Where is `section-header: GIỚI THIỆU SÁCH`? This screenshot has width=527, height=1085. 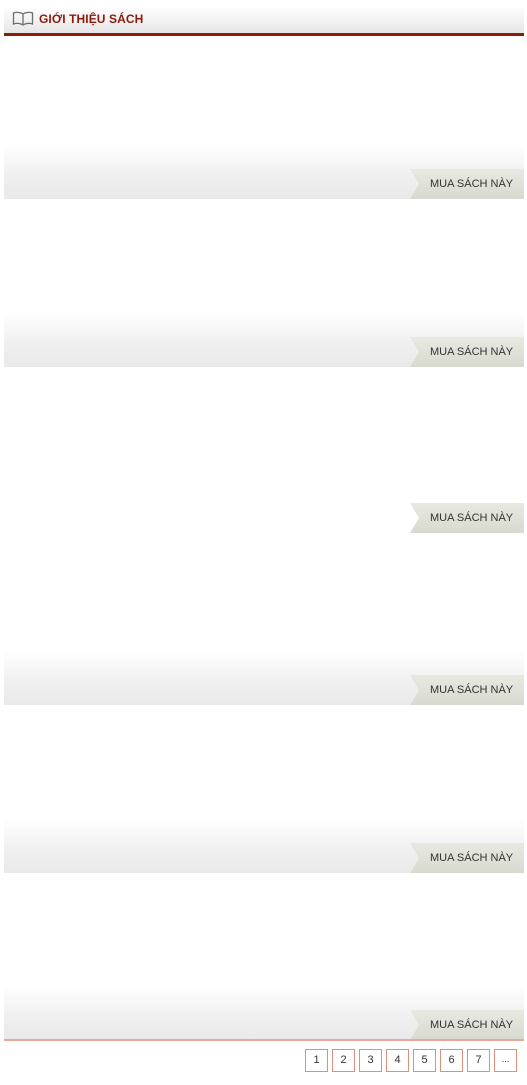 section-header: GIỚI THIỆU SÁCH is located at coordinates (264, 21).